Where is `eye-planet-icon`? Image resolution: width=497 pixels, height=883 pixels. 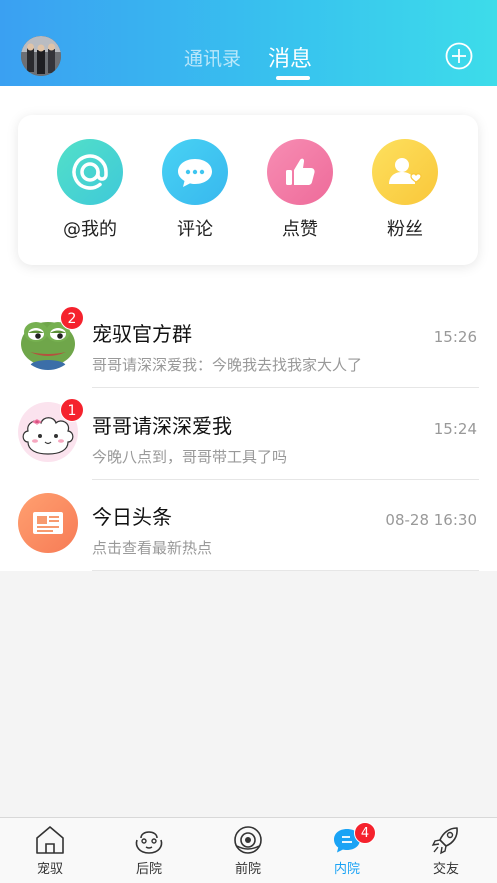
eye-planet-icon is located at coordinates (248, 840).